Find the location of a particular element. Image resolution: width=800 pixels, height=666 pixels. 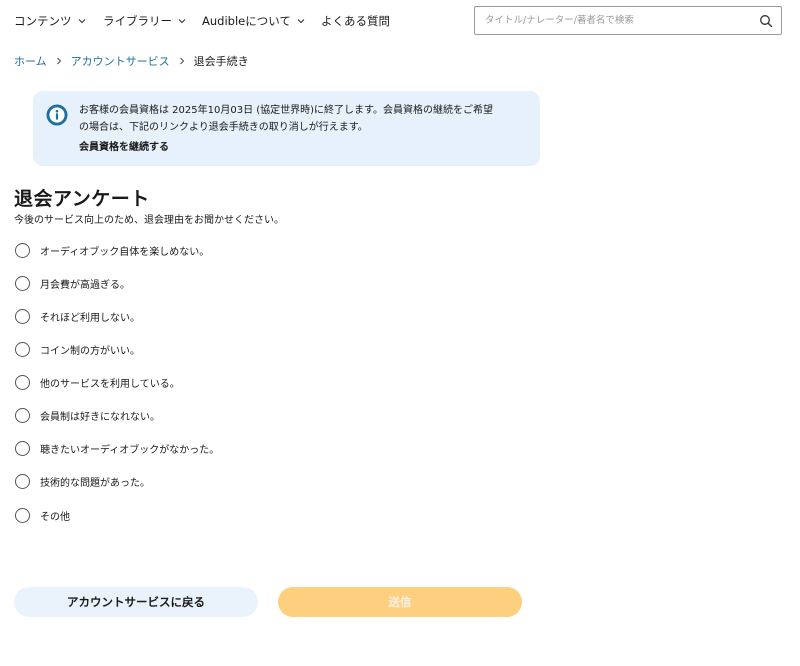

survey-option: 月会費が高過ぎる。 is located at coordinates (72, 283).